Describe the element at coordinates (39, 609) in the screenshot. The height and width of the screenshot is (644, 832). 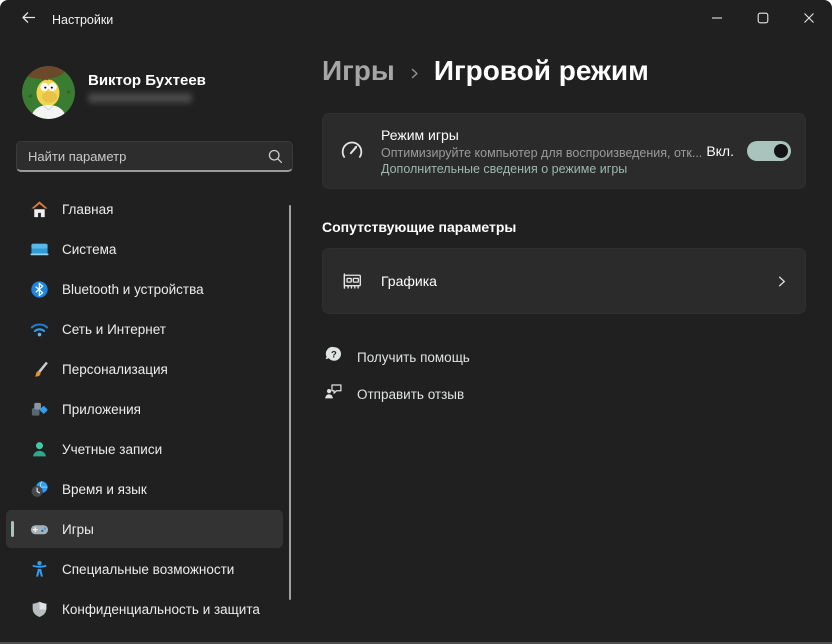
I see `shield-icon` at that location.